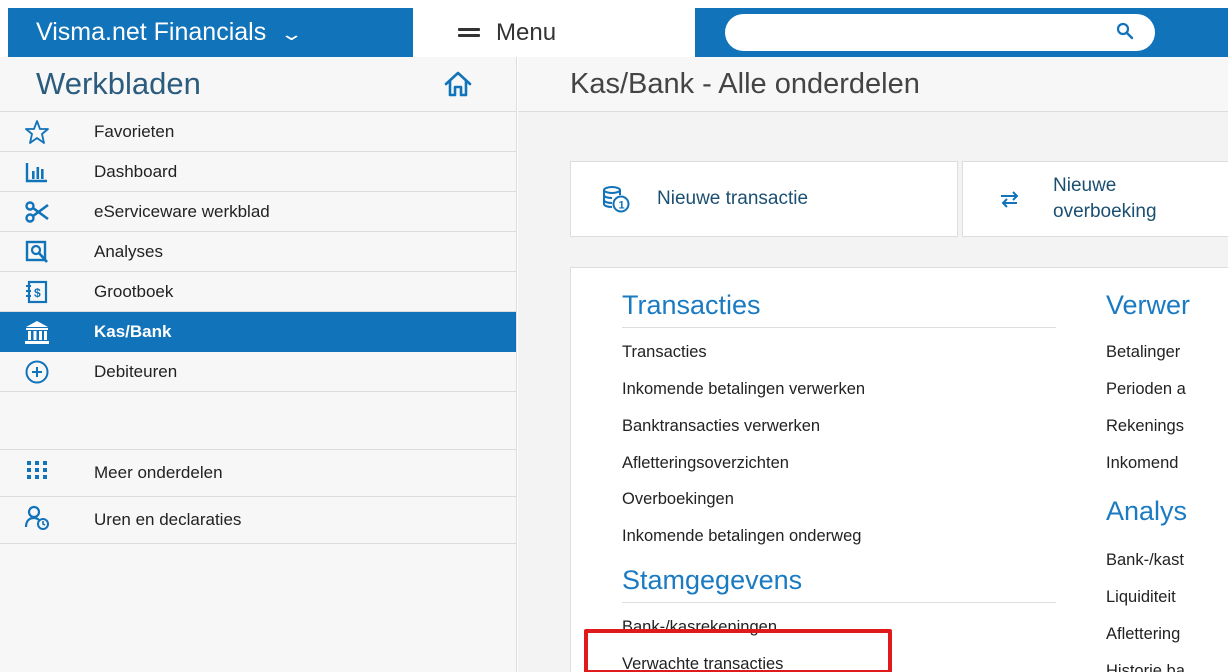 The height and width of the screenshot is (672, 1228). I want to click on sidebar-item-label: eServiceware werkblad, so click(182, 211).